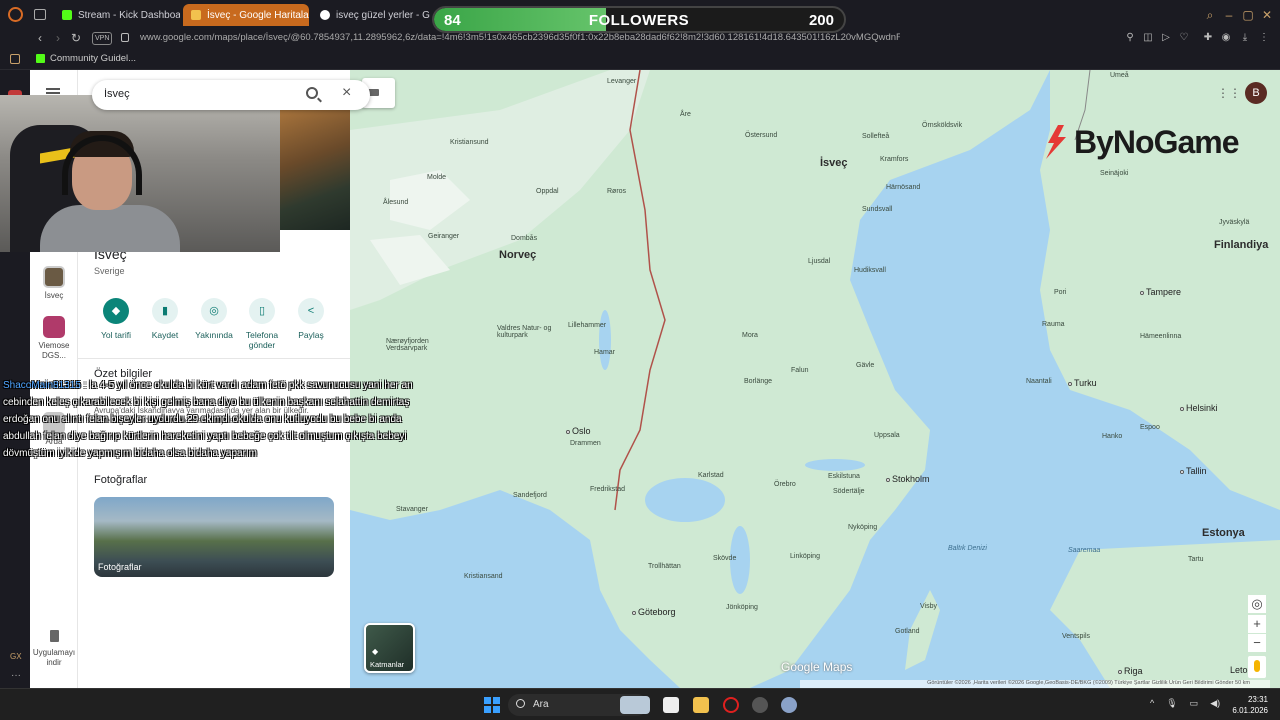 The width and height of the screenshot is (1280, 720). What do you see at coordinates (1234, 222) in the screenshot?
I see `town-label: Jyväskylä` at bounding box center [1234, 222].